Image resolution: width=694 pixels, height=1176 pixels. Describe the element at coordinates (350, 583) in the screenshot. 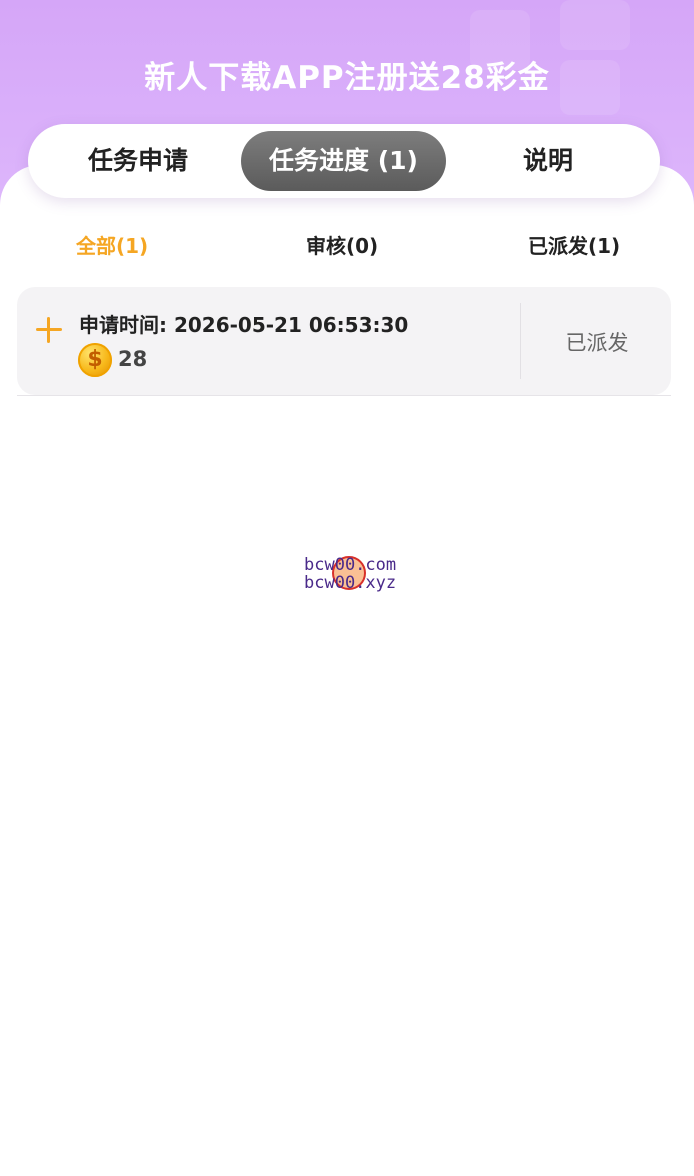

I see `watermark-line-2: bcw00.xyz` at that location.